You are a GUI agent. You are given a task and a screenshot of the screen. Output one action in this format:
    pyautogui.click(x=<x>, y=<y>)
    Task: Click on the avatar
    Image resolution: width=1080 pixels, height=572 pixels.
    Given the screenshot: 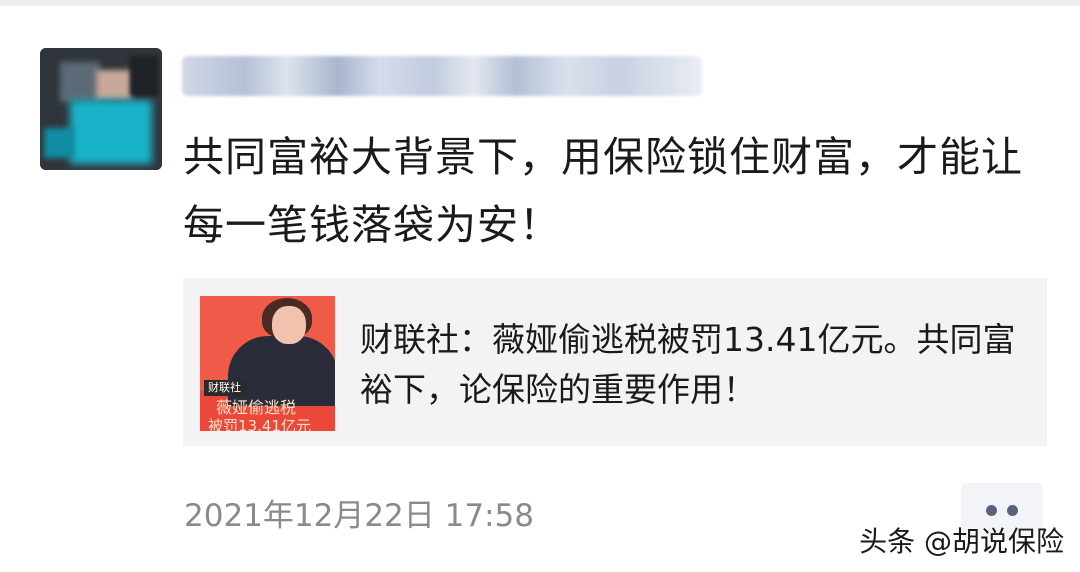 What is the action you would take?
    pyautogui.click(x=101, y=109)
    